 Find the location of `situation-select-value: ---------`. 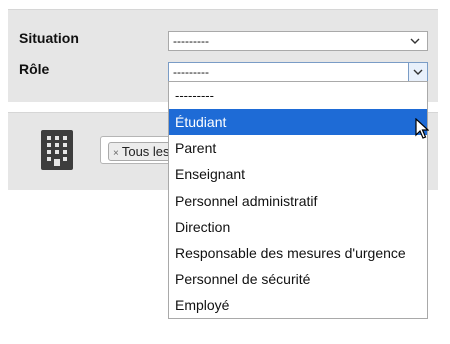

situation-select-value: --------- is located at coordinates (191, 41).